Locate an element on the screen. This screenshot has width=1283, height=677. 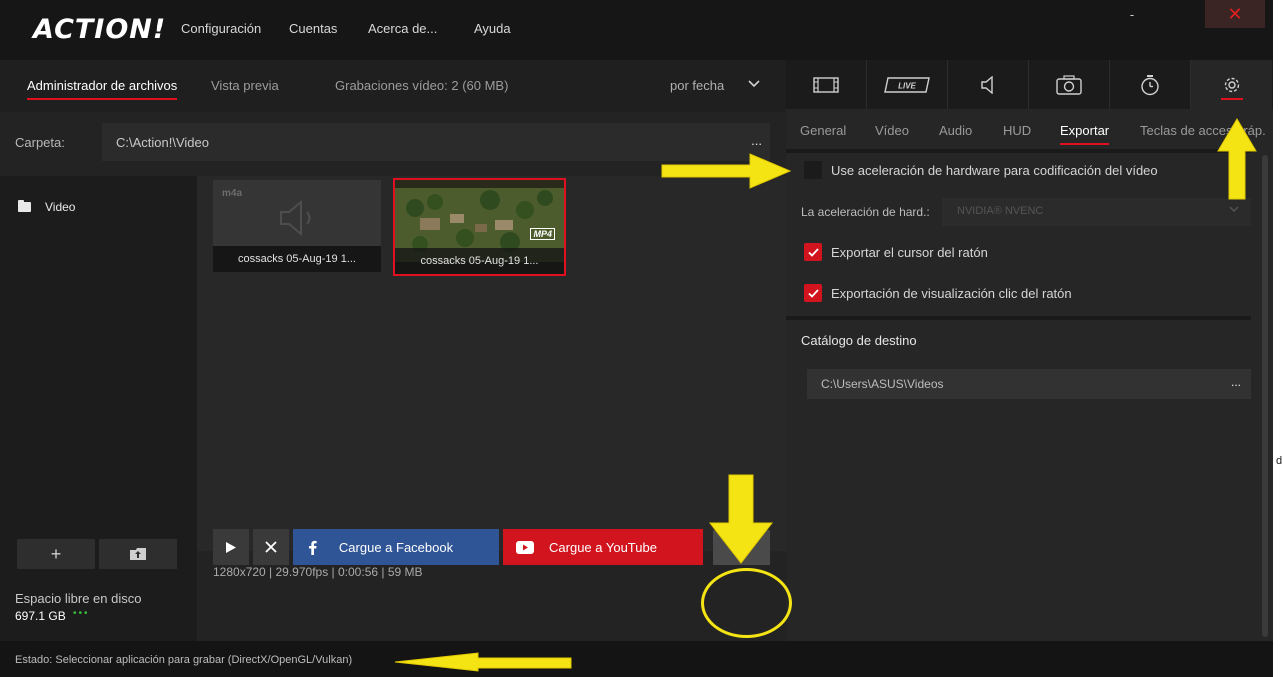
settings-icon-bar: LIVE is located at coordinates (1029, 84).